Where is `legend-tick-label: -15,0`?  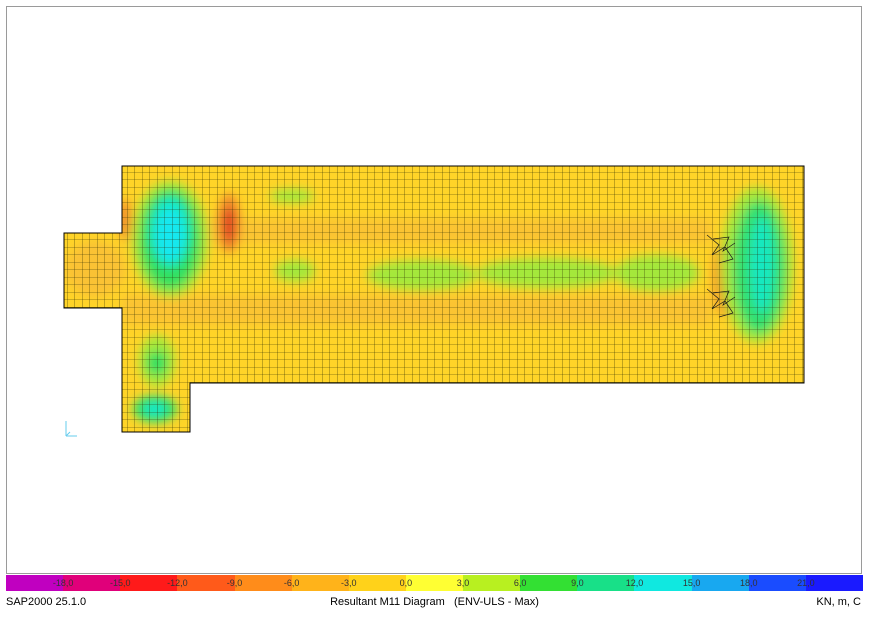
legend-tick-label: -15,0 is located at coordinates (120, 583).